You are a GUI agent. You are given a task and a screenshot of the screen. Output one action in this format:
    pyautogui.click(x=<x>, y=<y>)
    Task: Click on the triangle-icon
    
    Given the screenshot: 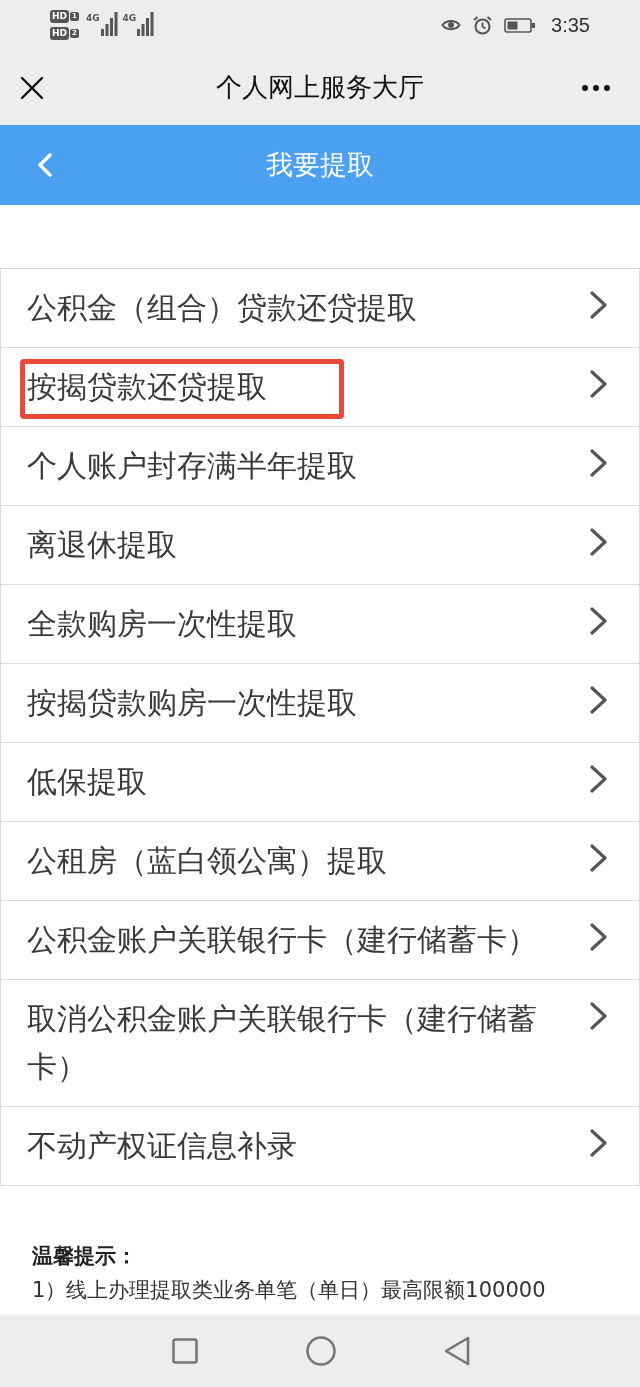 What is the action you would take?
    pyautogui.click(x=457, y=1351)
    